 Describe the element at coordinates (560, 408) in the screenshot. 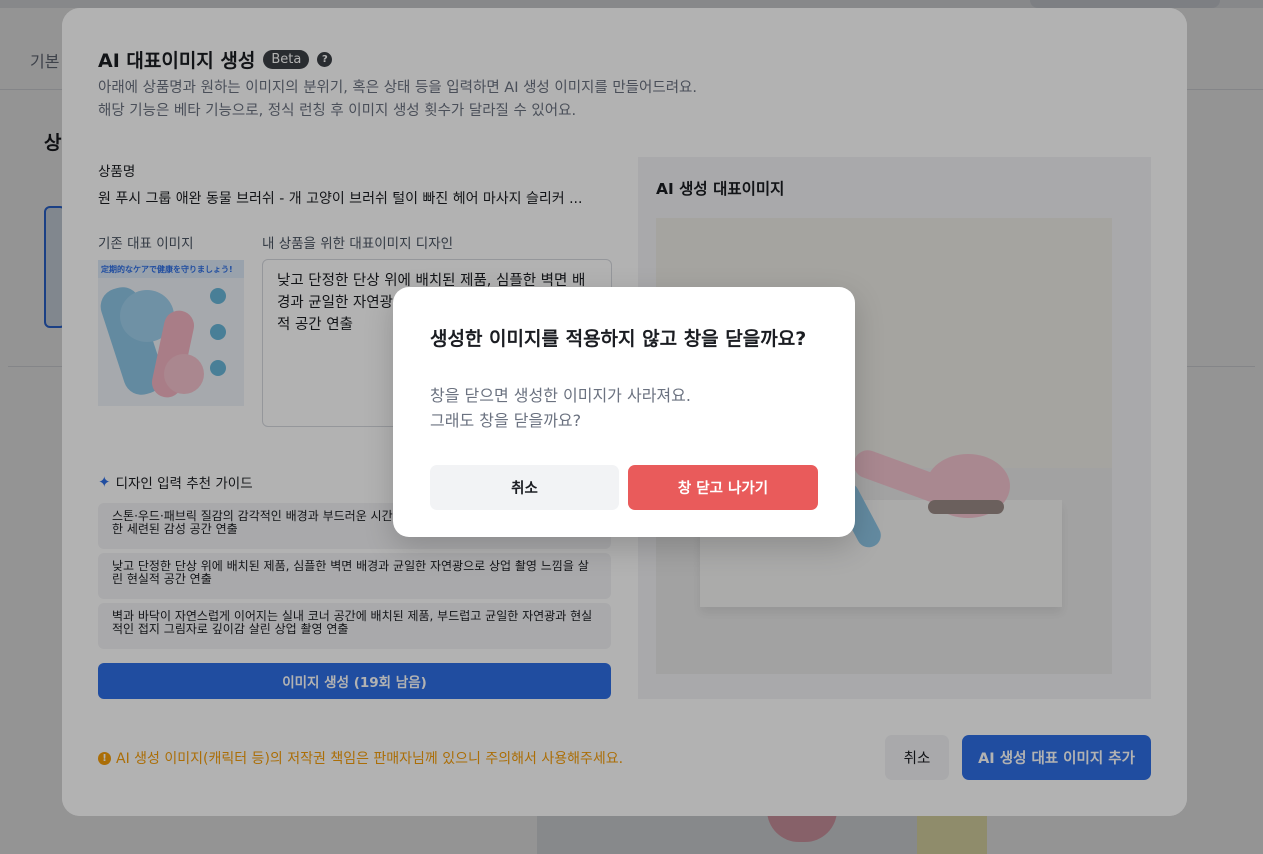

I see `confirm-body: 창을 닫으면 생성한 이미지가 사라져요. 그래도 창을 닫을까요?` at that location.